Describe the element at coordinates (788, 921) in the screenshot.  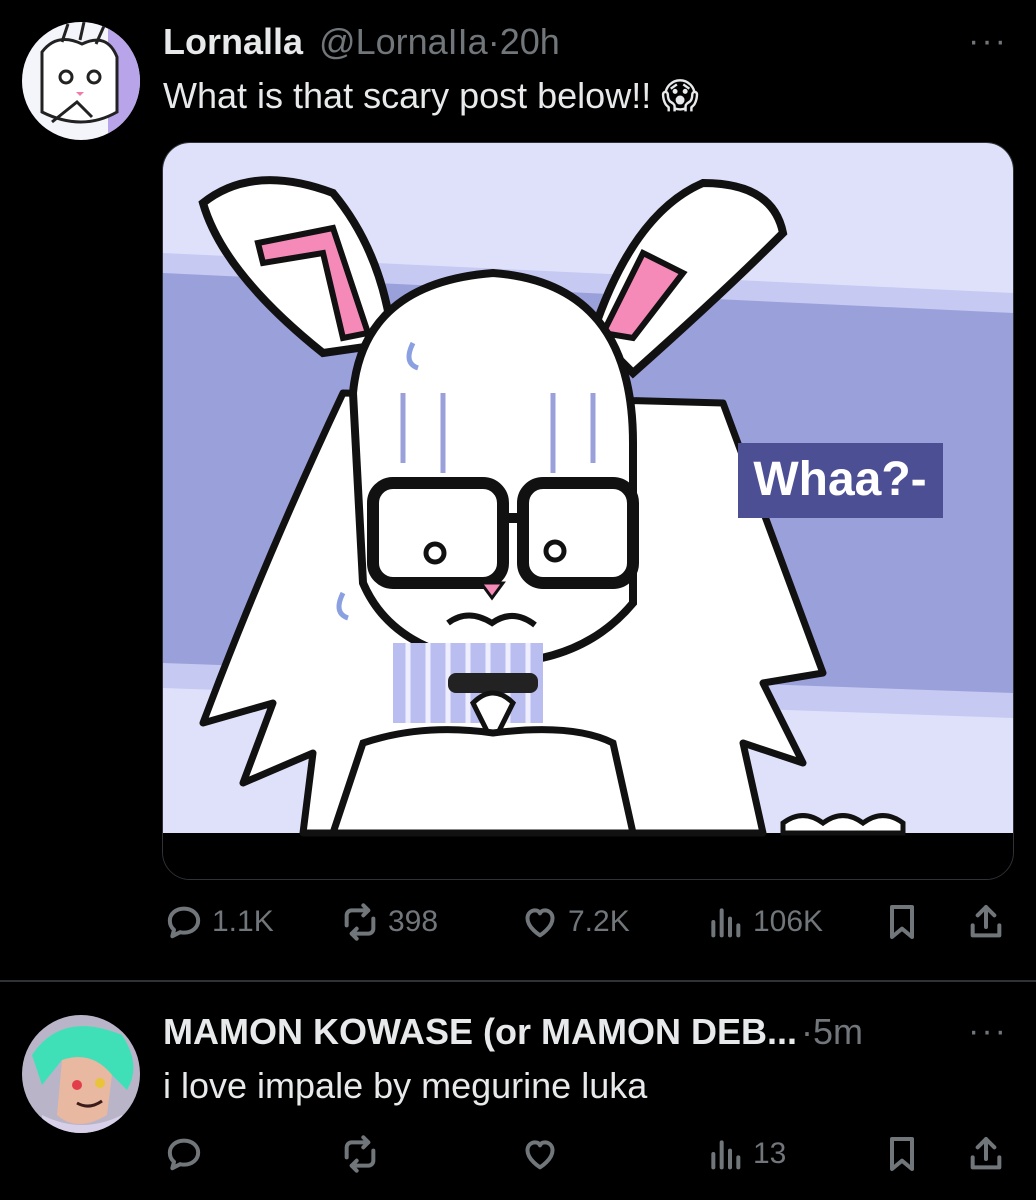
I see `views-count: 106K` at that location.